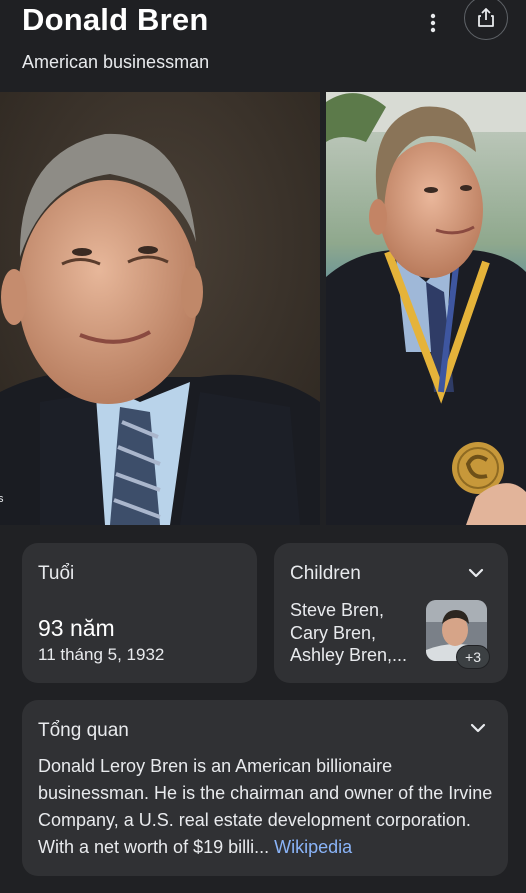  Describe the element at coordinates (313, 847) in the screenshot. I see `wikipedia-link: Wikipedia` at that location.